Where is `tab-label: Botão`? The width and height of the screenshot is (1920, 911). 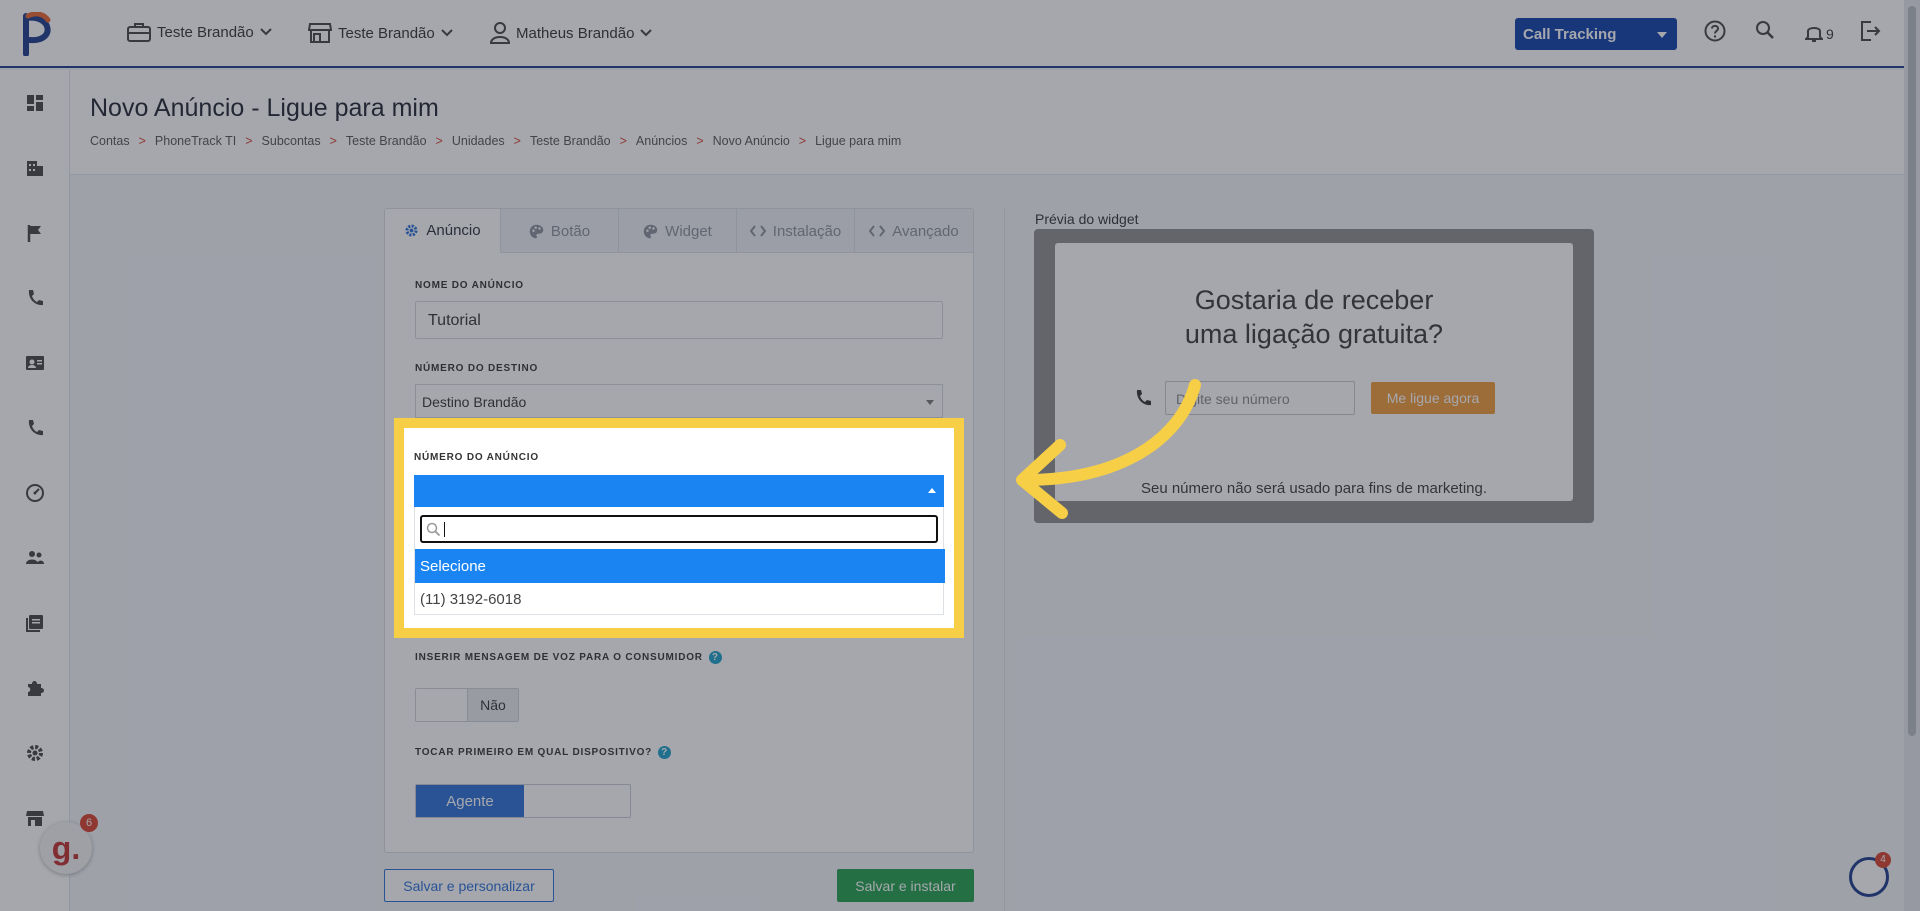 tab-label: Botão is located at coordinates (570, 231).